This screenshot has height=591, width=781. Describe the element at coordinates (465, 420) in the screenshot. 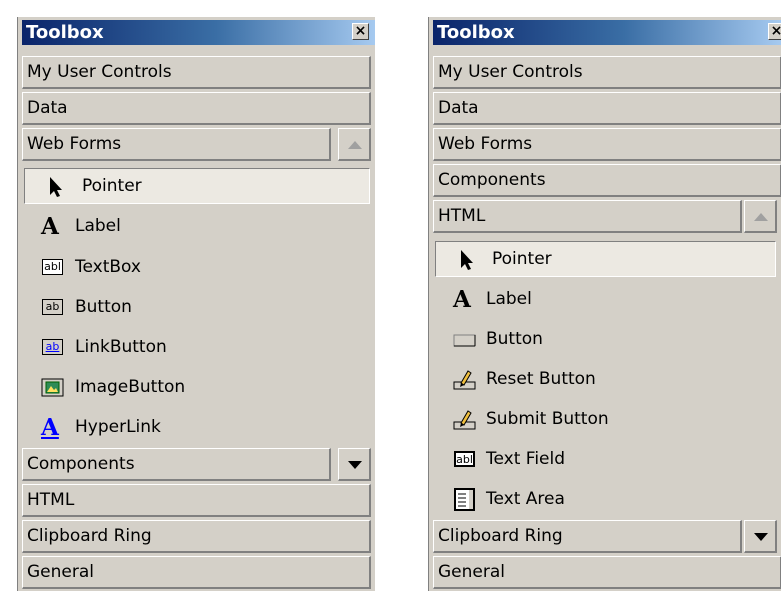

I see `submit-button-icon` at that location.